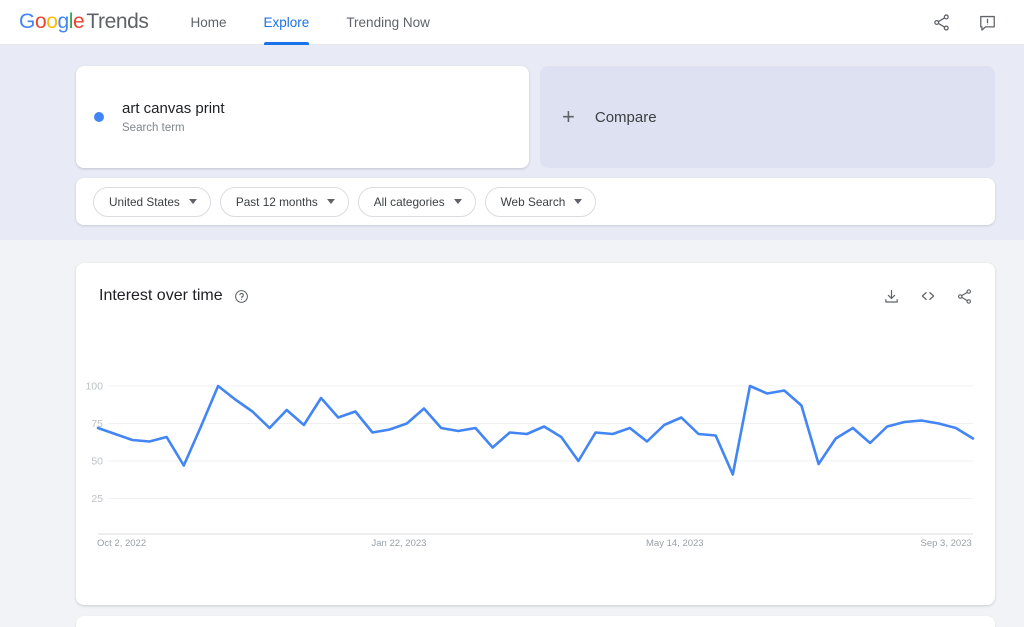  Describe the element at coordinates (535, 117) in the screenshot. I see `query-cards-row: art canvas print Search term + Compare` at that location.